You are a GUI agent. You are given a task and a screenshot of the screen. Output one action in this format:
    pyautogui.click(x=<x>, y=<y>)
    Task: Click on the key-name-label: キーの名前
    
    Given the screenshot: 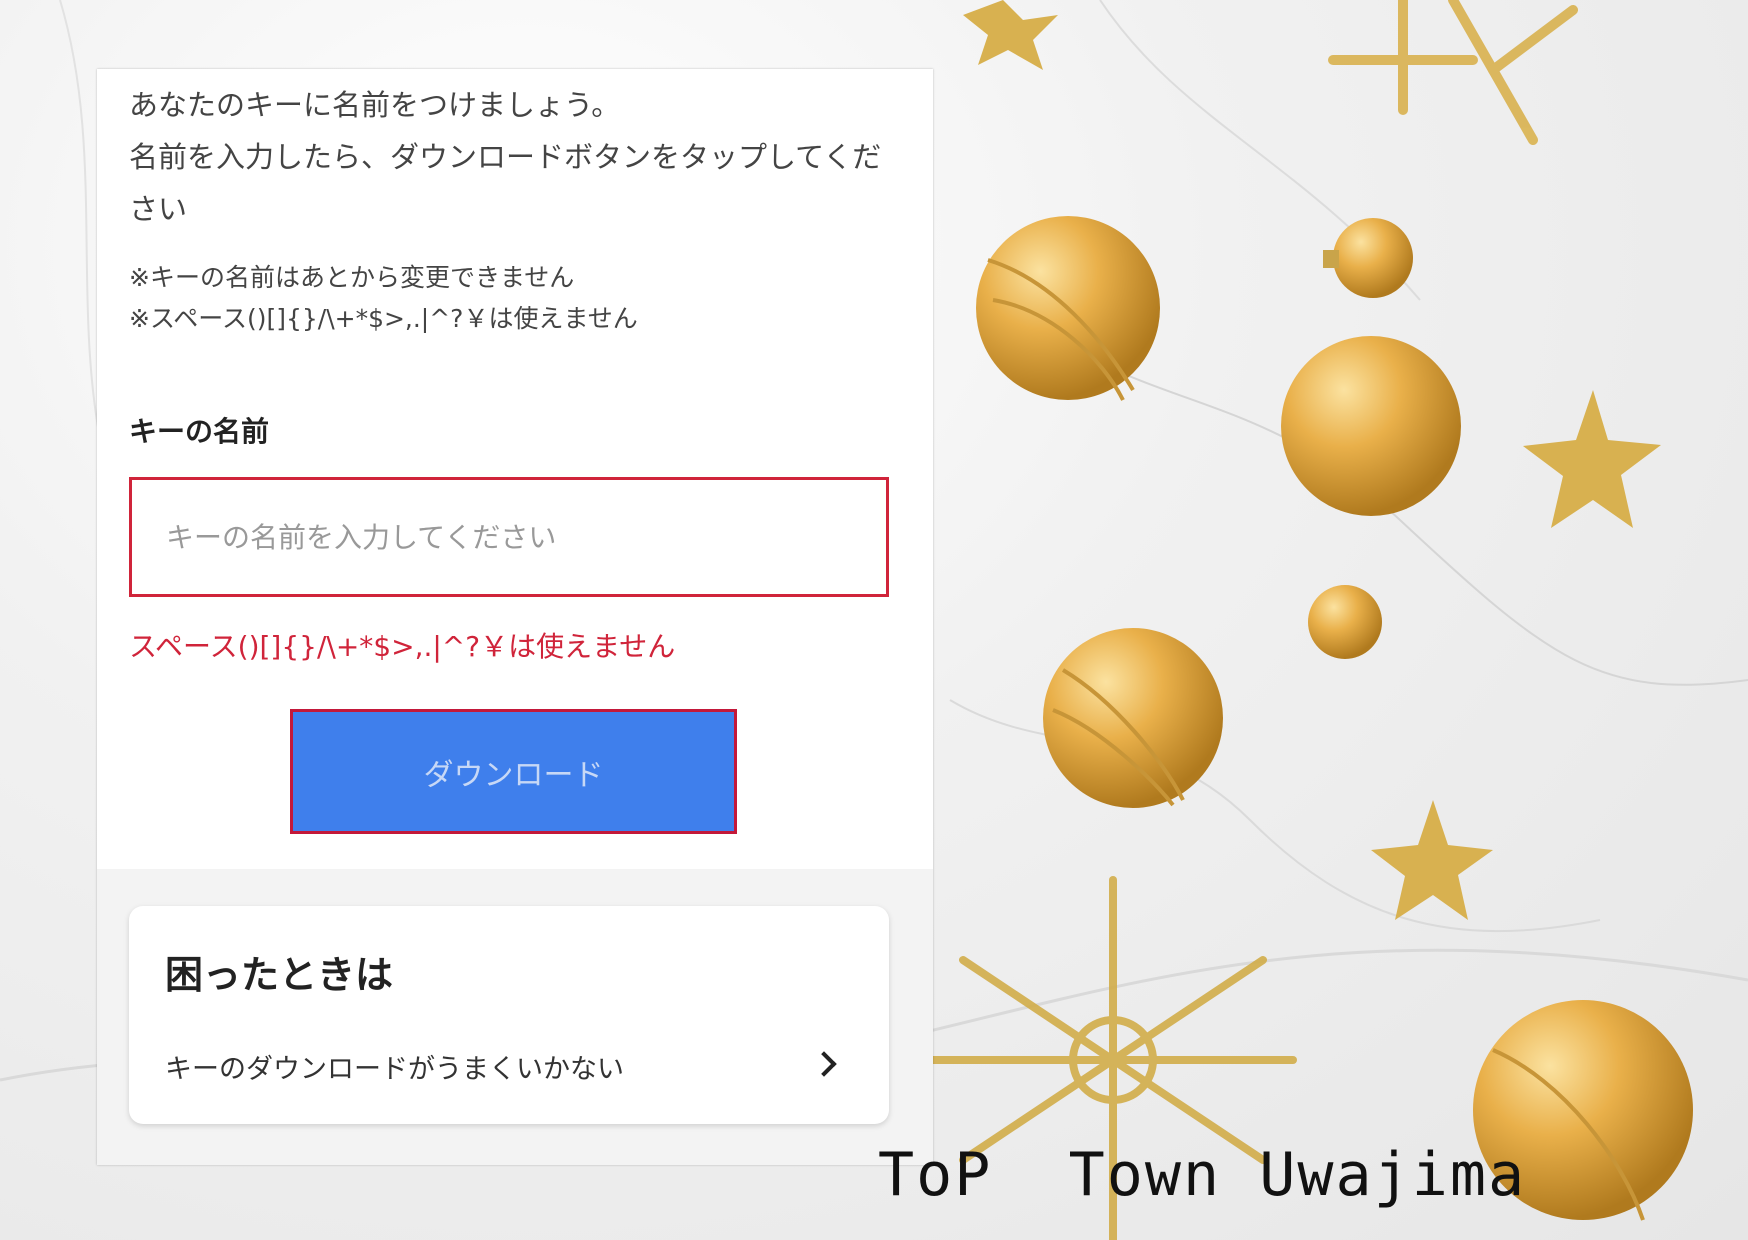 What is the action you would take?
    pyautogui.click(x=199, y=431)
    